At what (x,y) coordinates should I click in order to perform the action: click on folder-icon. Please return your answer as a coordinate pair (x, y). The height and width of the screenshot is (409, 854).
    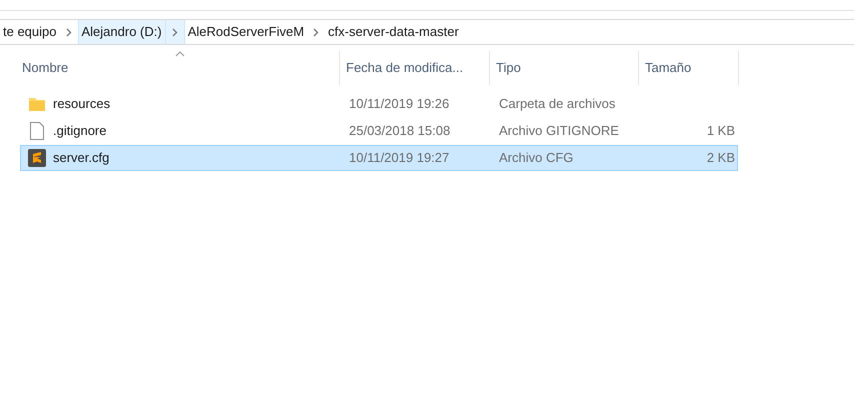
    Looking at the image, I should click on (37, 104).